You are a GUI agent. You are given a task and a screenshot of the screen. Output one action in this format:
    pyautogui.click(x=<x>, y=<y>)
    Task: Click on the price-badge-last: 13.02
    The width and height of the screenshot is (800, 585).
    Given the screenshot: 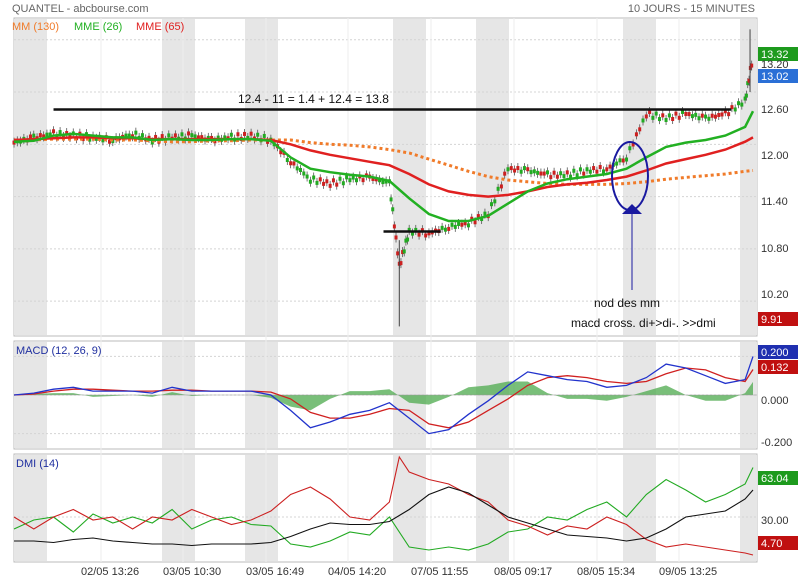 What is the action you would take?
    pyautogui.click(x=778, y=76)
    